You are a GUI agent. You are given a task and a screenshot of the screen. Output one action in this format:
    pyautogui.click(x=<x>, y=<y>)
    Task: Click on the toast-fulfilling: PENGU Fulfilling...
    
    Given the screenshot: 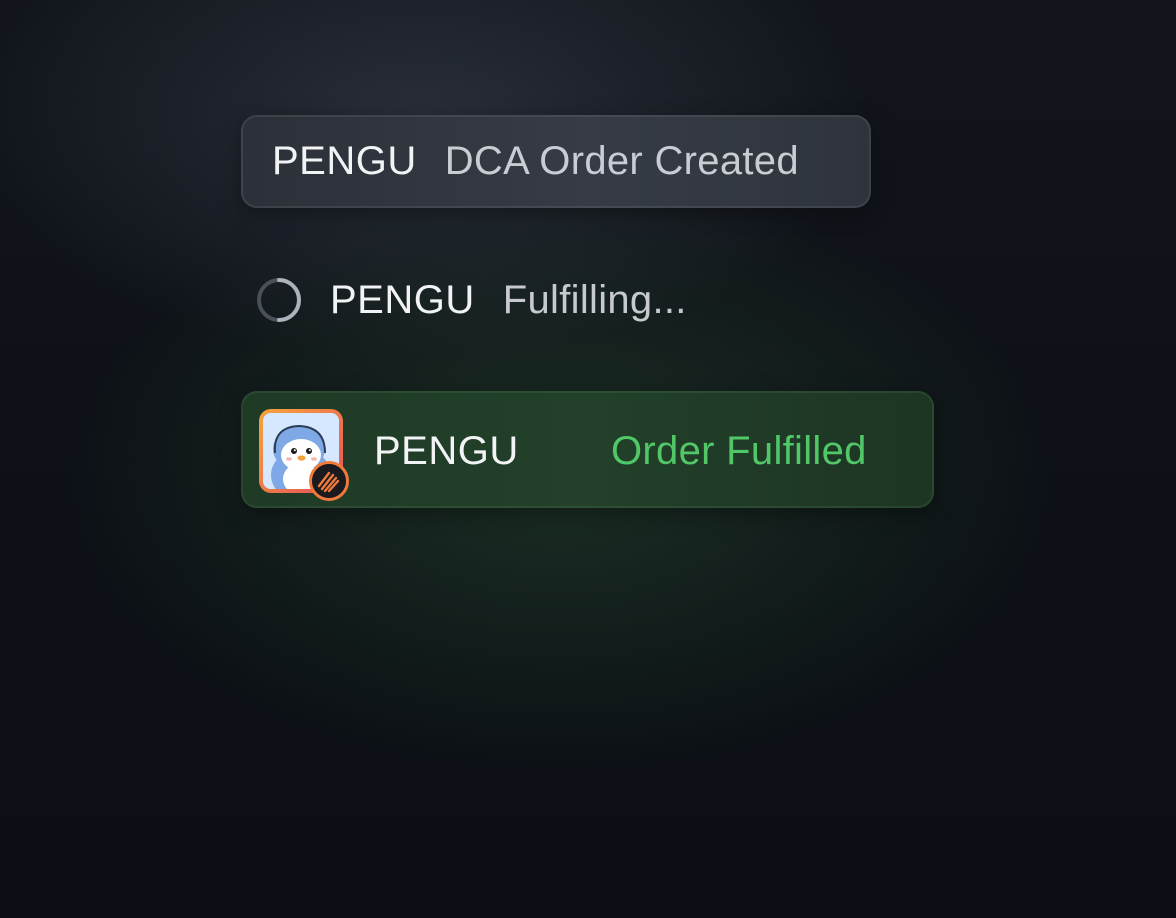 What is the action you would take?
    pyautogui.click(x=471, y=300)
    